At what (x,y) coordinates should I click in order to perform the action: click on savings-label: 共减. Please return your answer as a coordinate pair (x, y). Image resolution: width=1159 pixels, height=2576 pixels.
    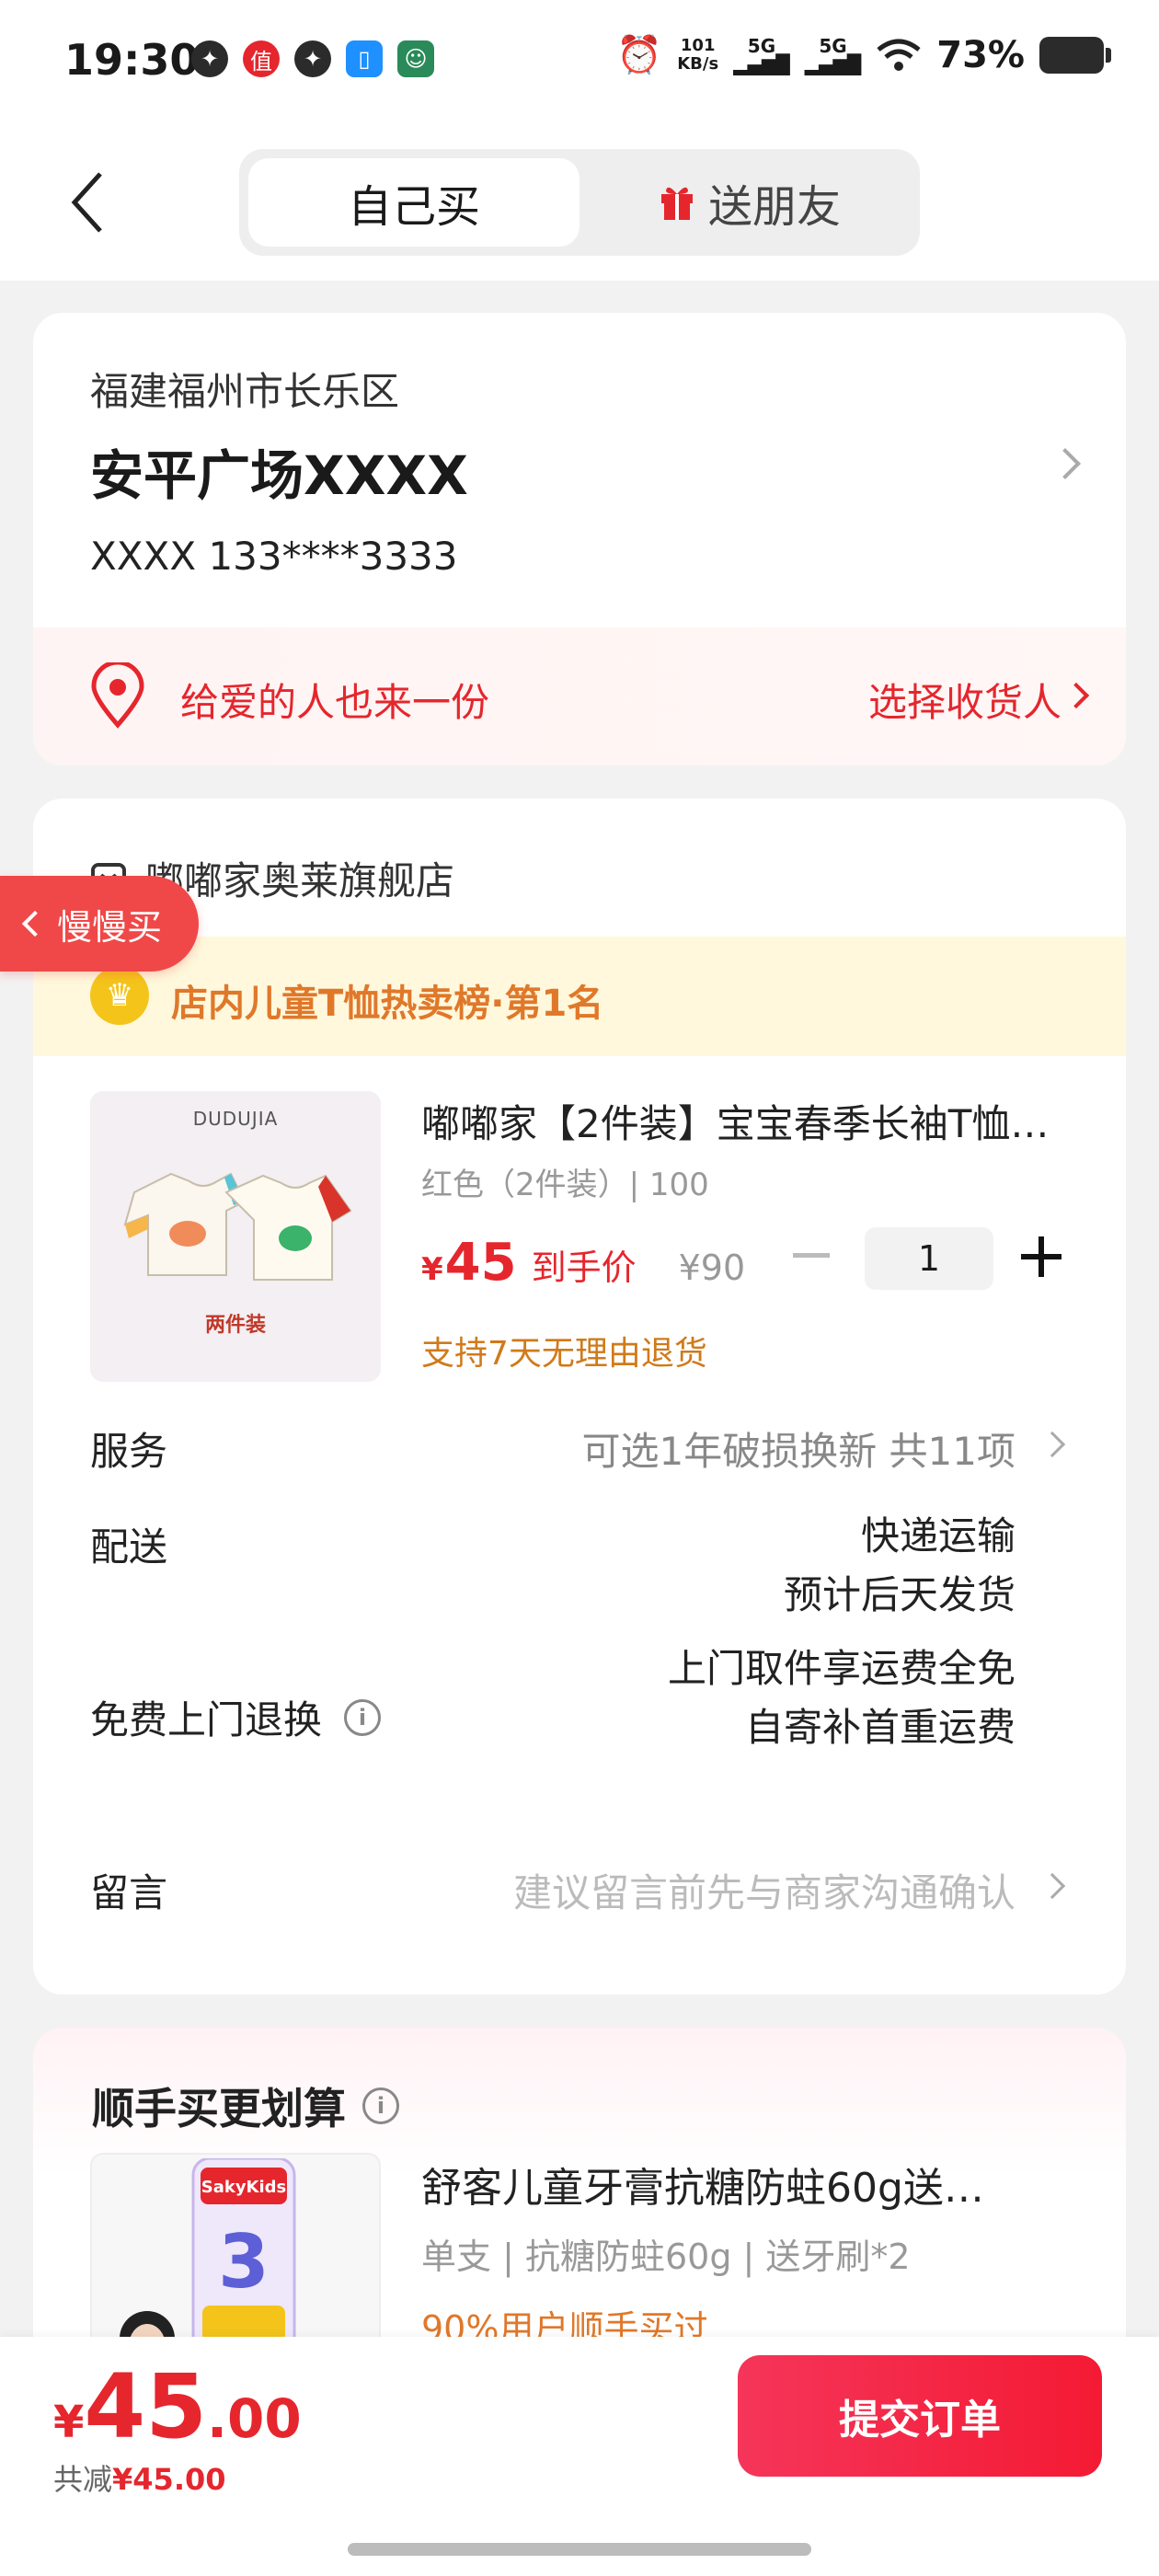
    Looking at the image, I should click on (83, 2479).